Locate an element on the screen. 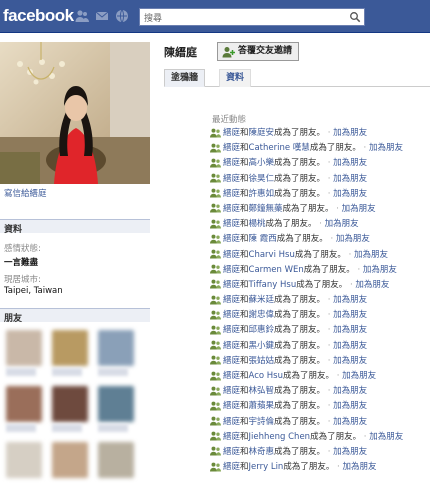 This screenshot has height=486, width=430. friend-name-link: 謝忠偉 is located at coordinates (262, 315).